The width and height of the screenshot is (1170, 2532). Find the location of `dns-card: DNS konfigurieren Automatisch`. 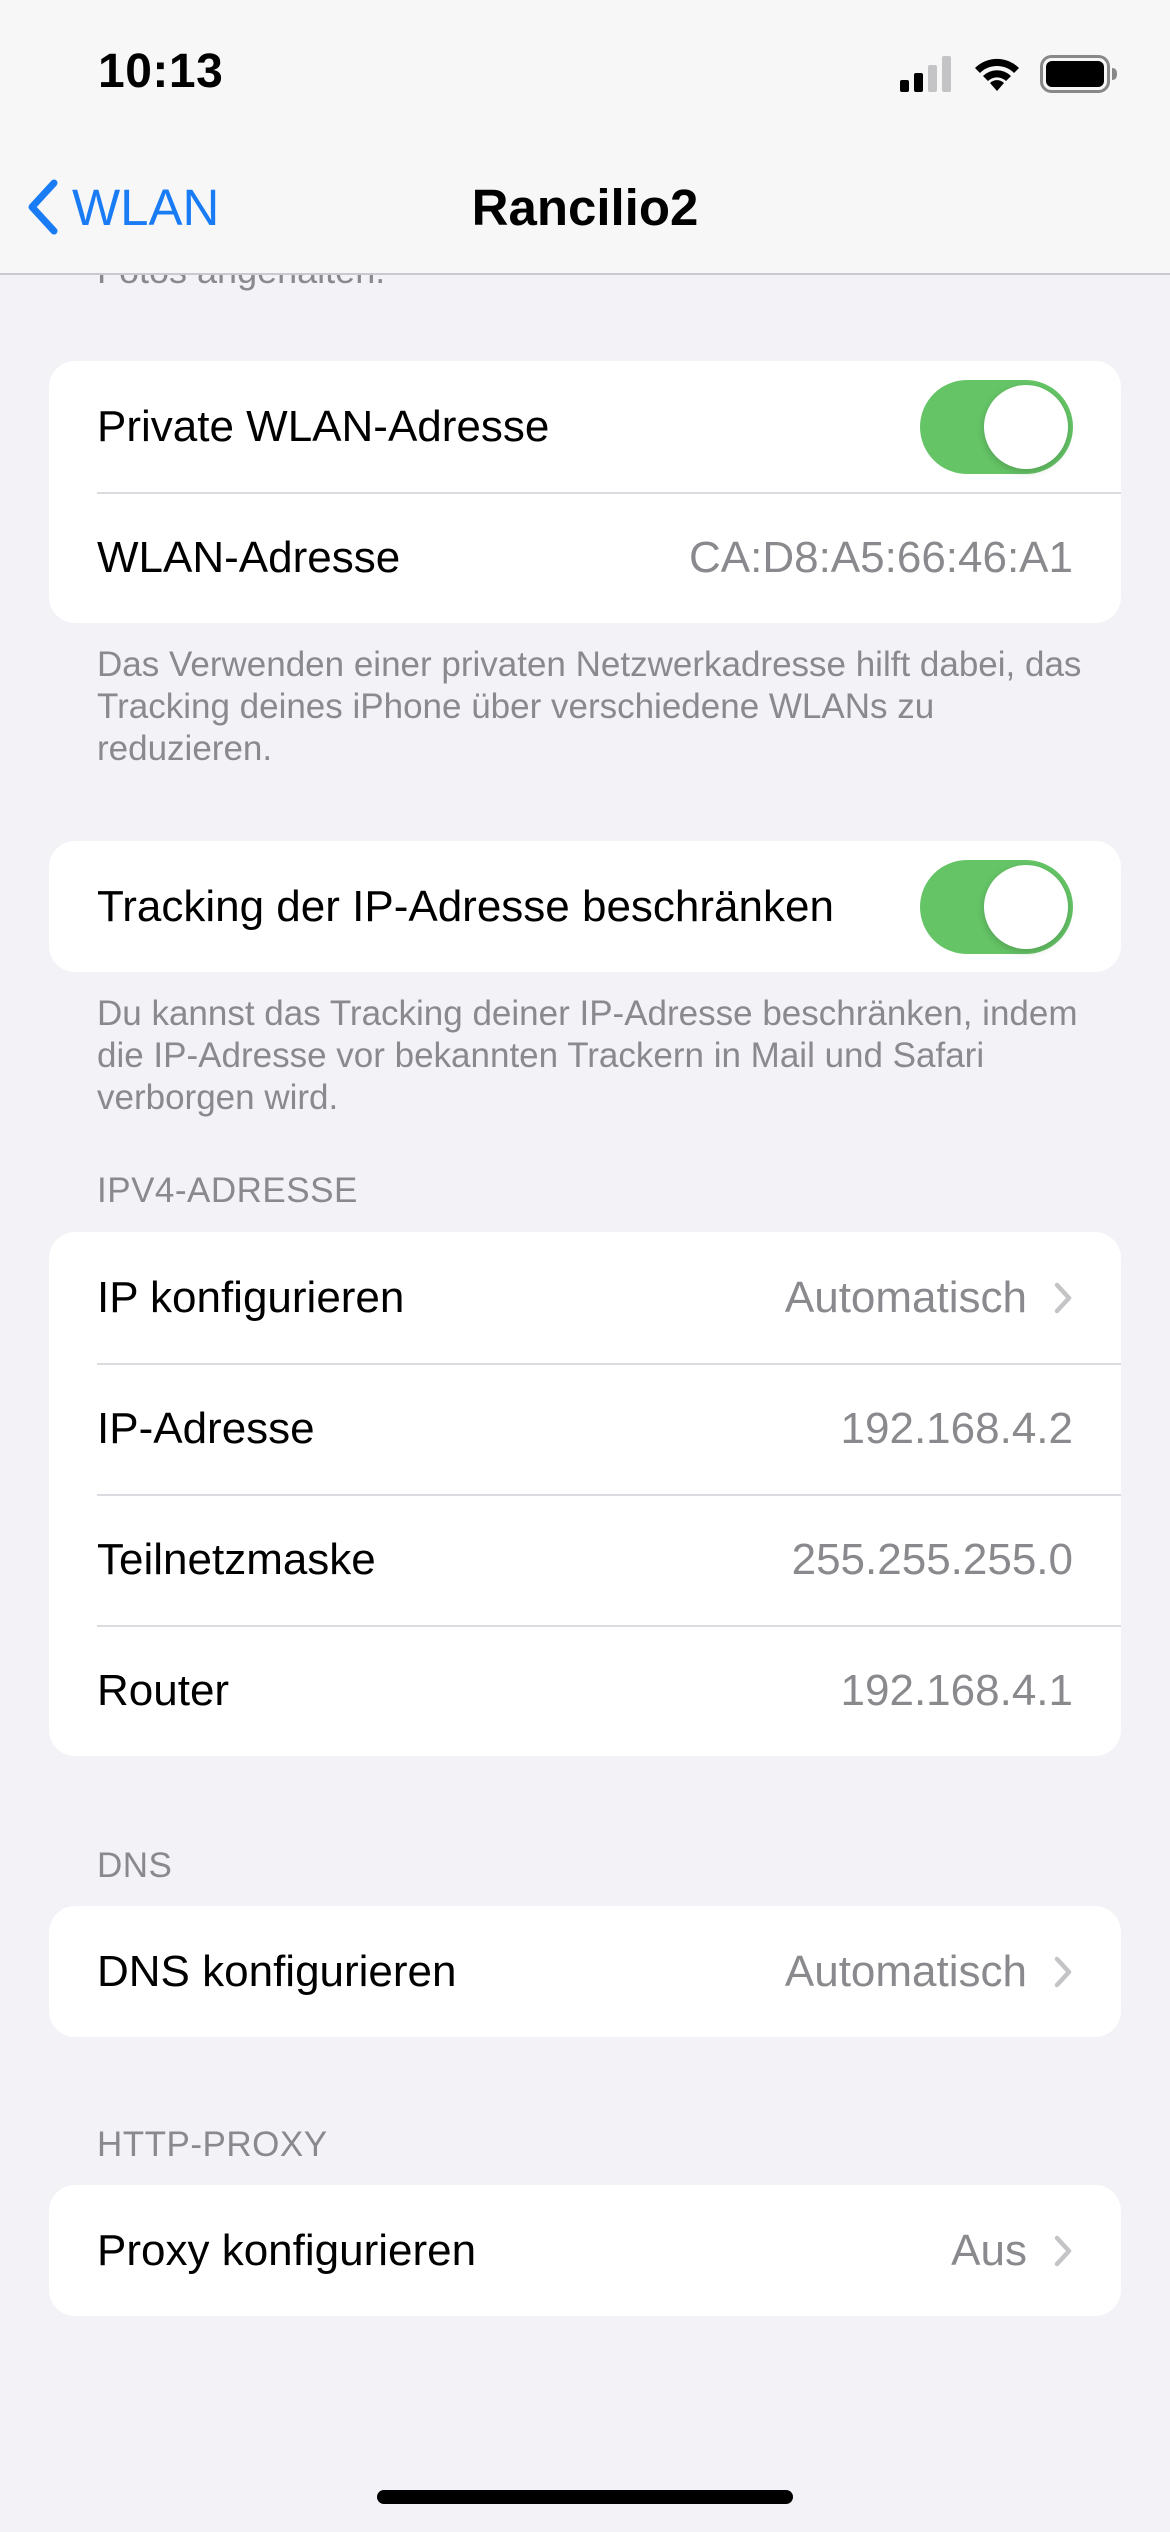

dns-card: DNS konfigurieren Automatisch is located at coordinates (585, 1971).